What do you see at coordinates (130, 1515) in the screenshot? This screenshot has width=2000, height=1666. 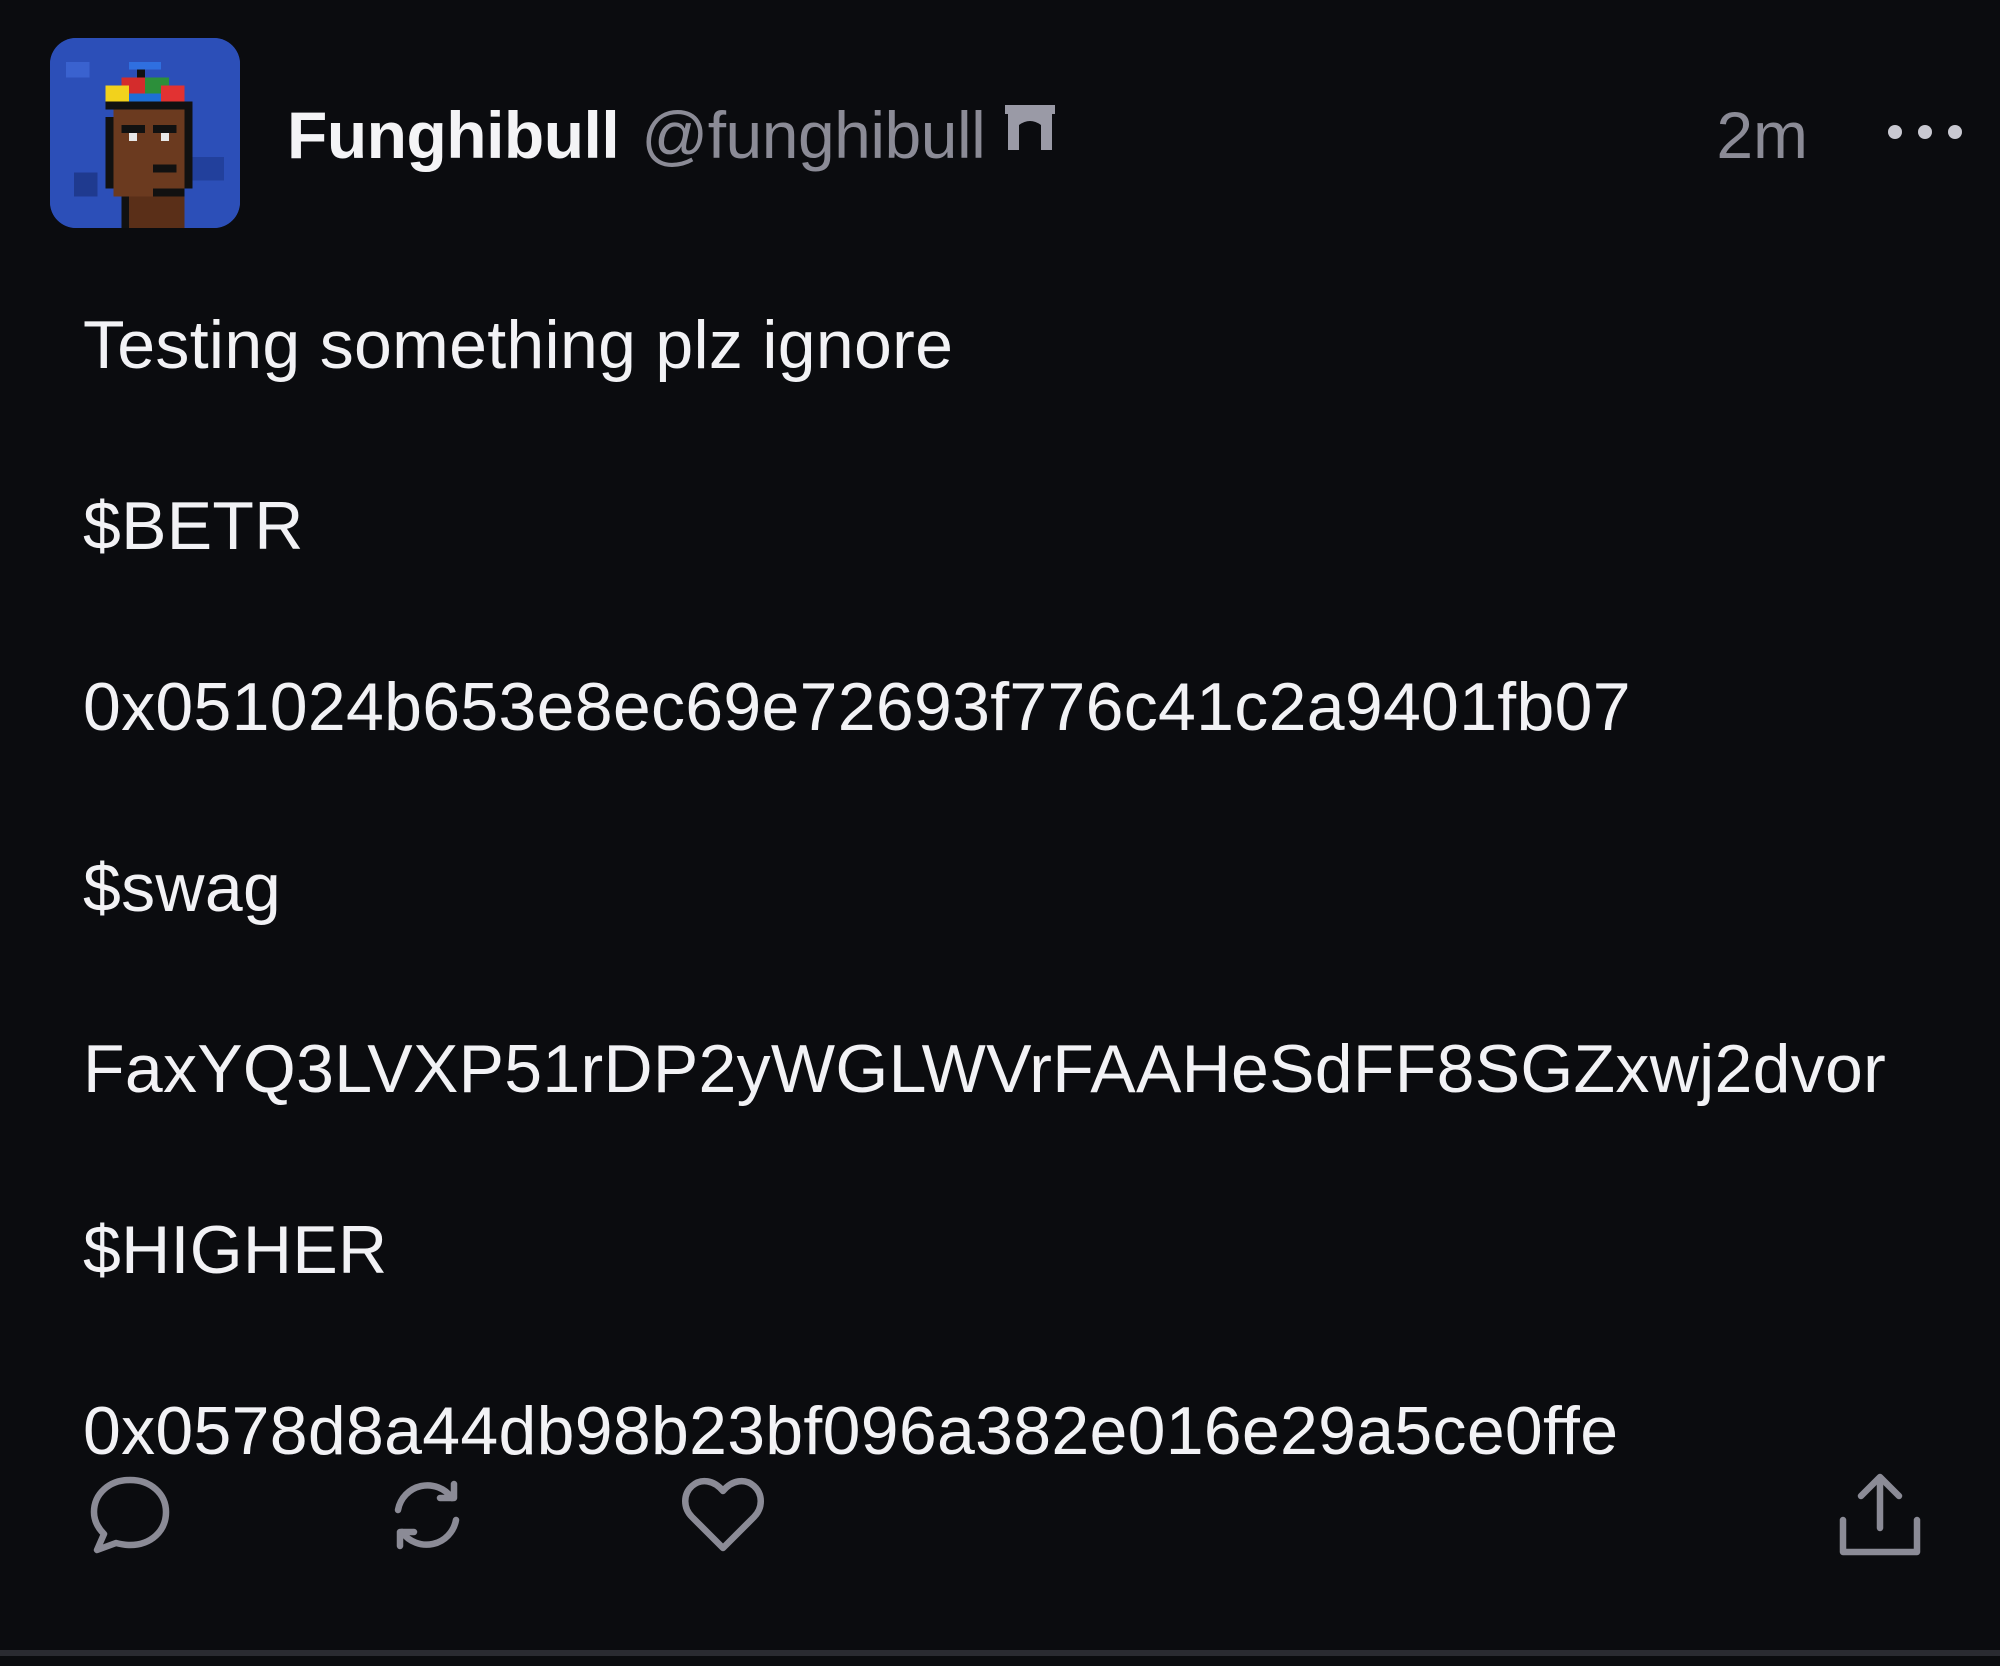 I see `reply-bubble-icon` at bounding box center [130, 1515].